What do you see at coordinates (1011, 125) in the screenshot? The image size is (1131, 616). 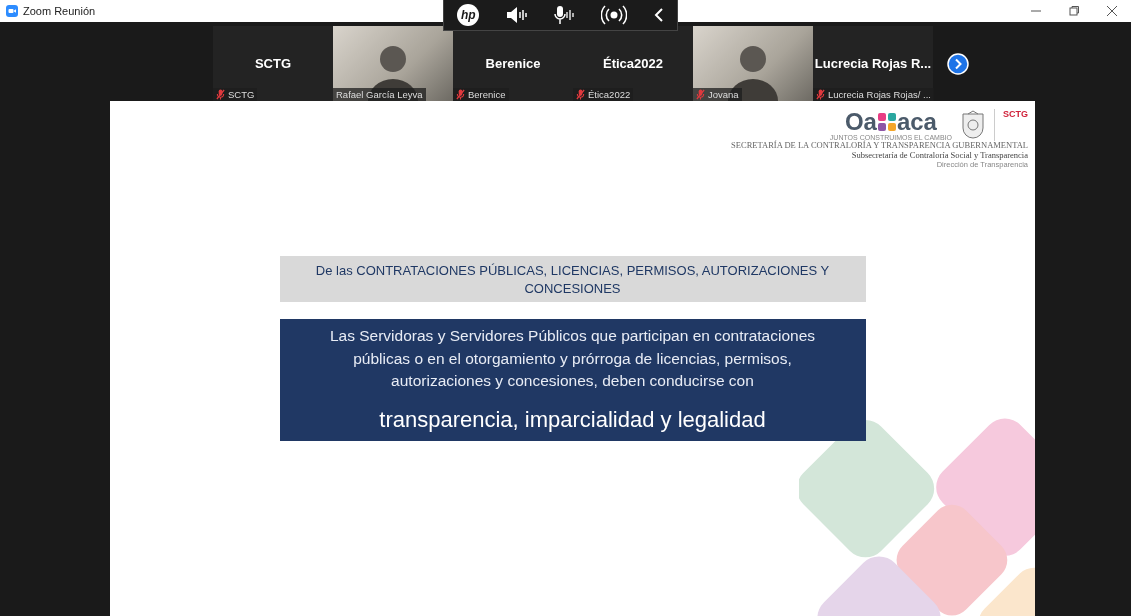 I see `sctg-logo: SCTG` at bounding box center [1011, 125].